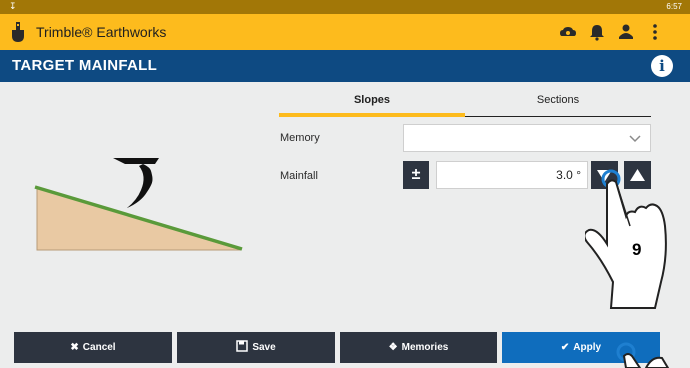  I want to click on save-button: Save, so click(256, 347).